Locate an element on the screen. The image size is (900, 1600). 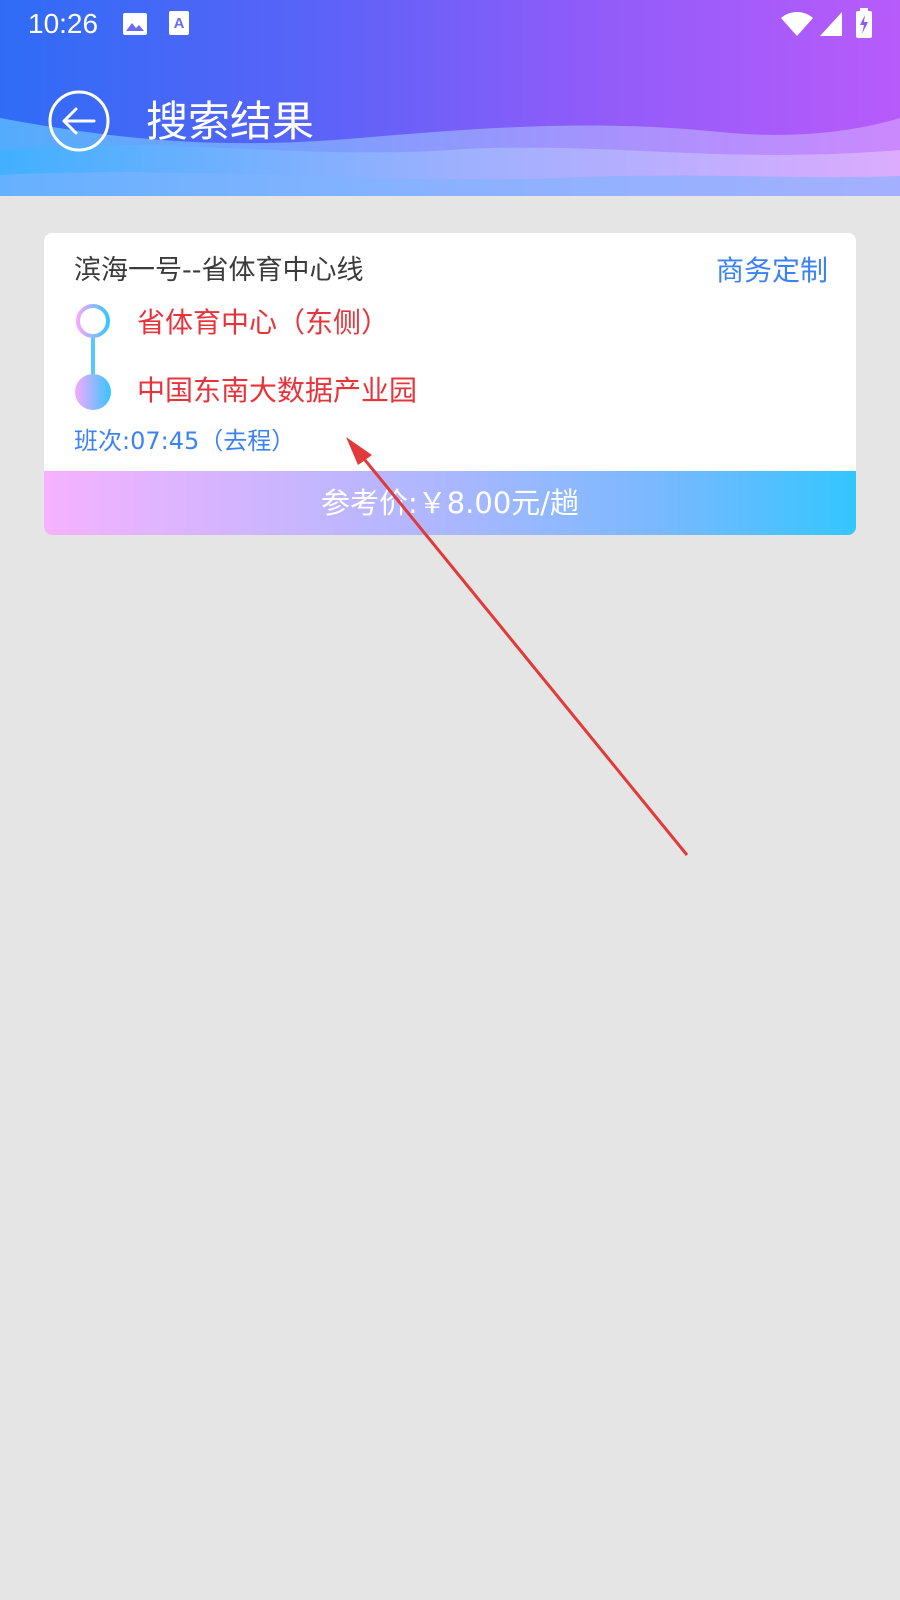
status-time: 10:26 is located at coordinates (63, 23).